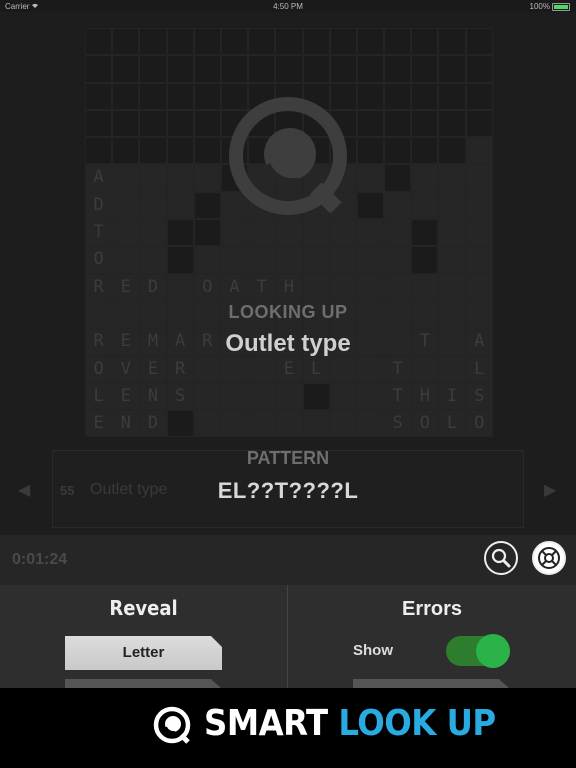 This screenshot has height=768, width=576. Describe the element at coordinates (153, 396) in the screenshot. I see `grid-cell: N` at that location.